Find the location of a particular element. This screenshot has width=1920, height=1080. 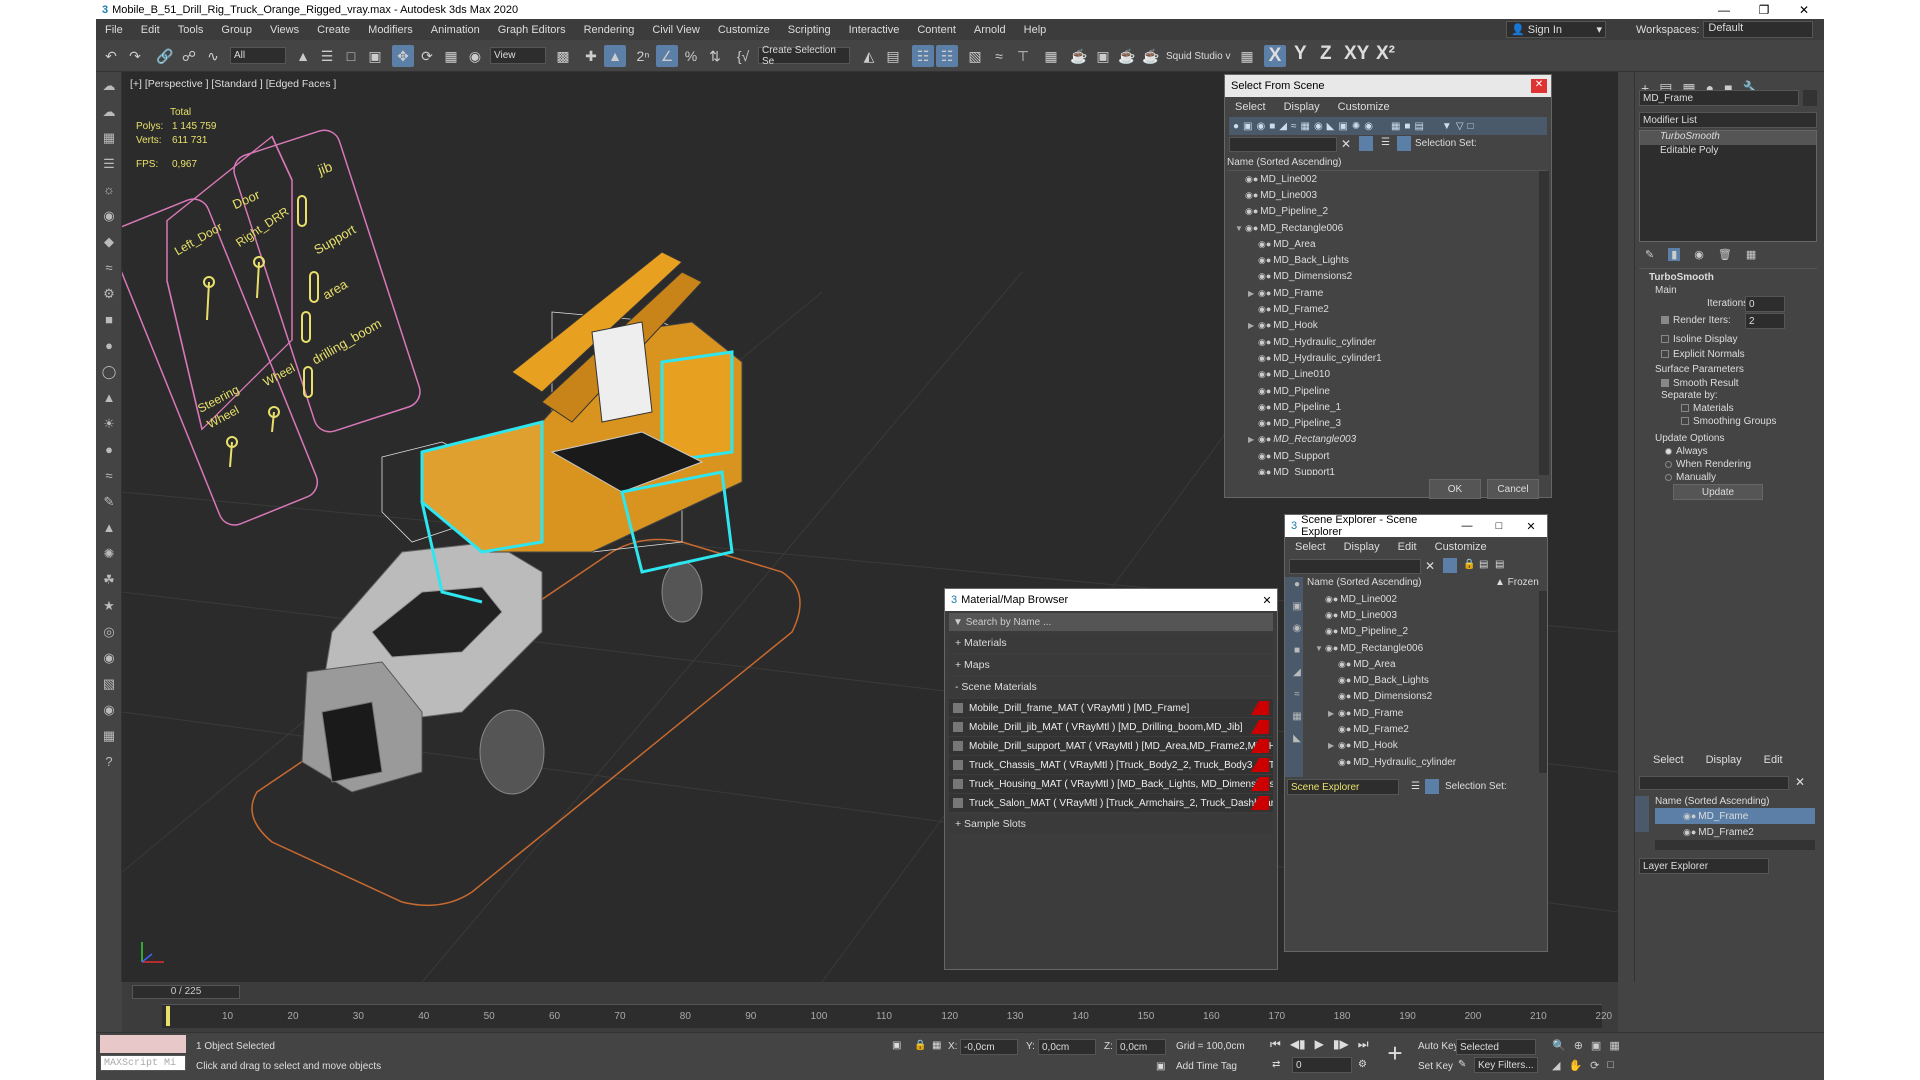

script-icon: ▦ is located at coordinates (109, 738).